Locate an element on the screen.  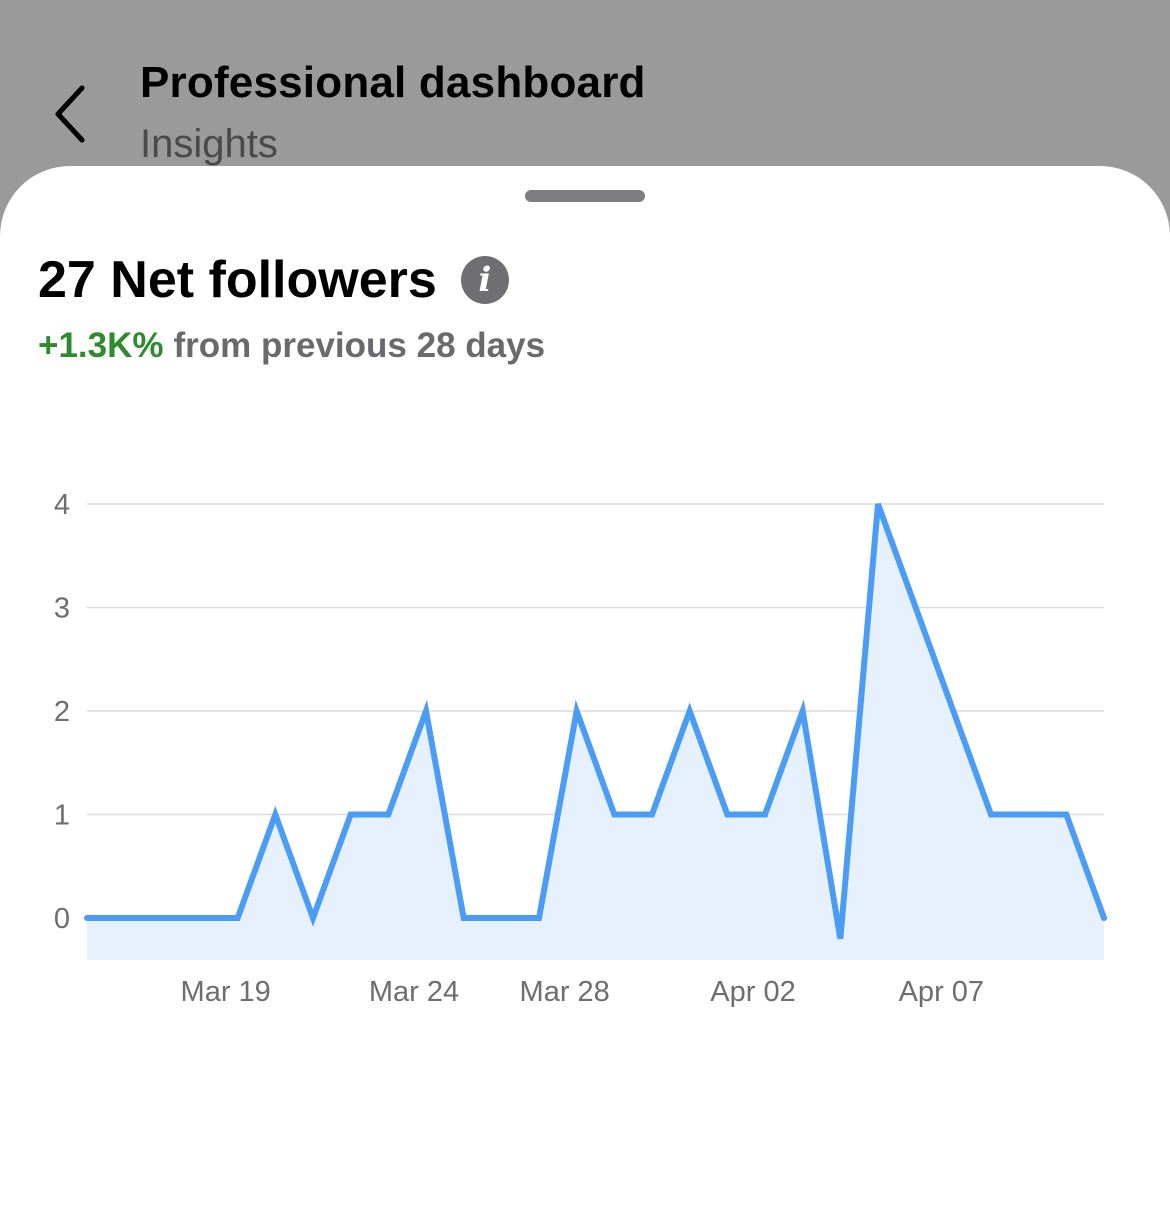
chevron-left-icon is located at coordinates (70, 114).